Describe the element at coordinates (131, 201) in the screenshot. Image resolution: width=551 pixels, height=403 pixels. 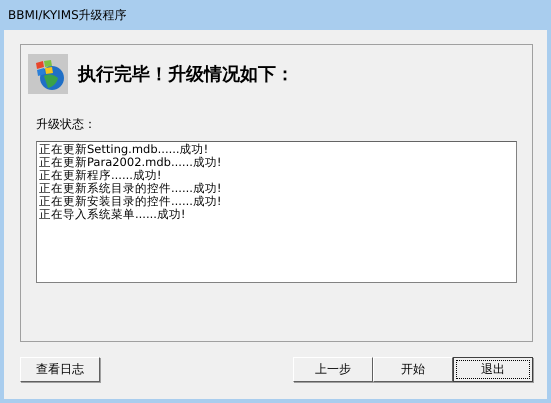
I see `log-line: 正在更新安装目录的控件......成功!` at that location.